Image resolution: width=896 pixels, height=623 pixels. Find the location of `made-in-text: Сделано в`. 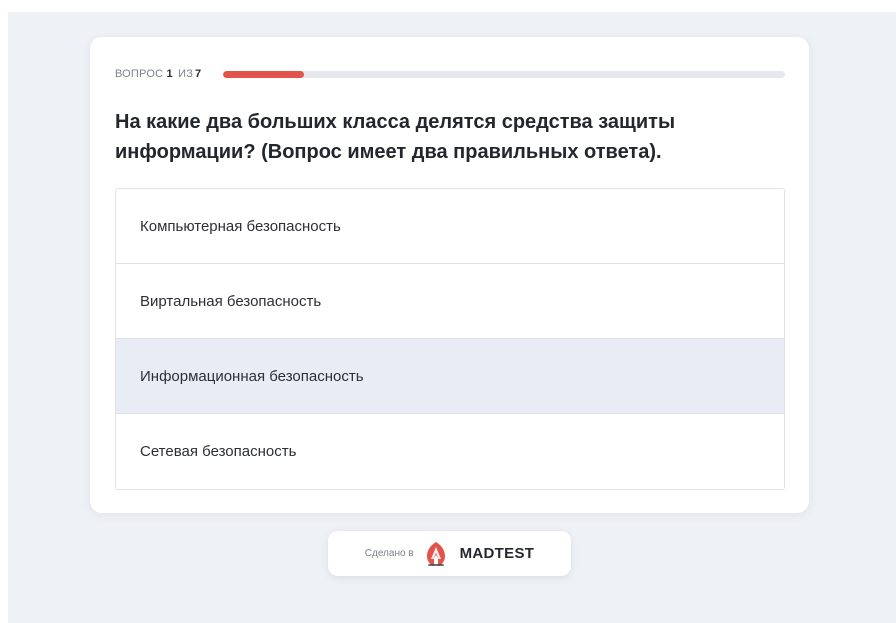

made-in-text: Сделано в is located at coordinates (389, 553).